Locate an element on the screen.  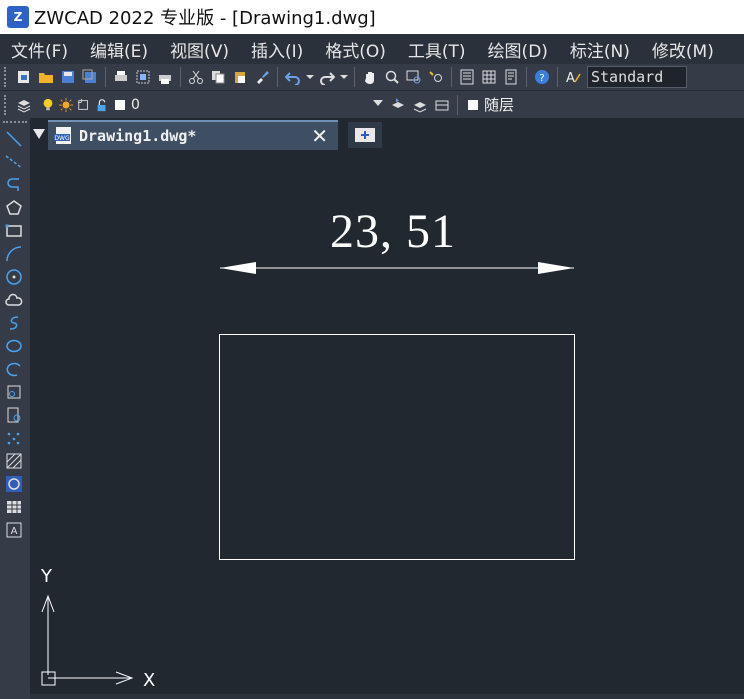
layout-tabs-strip is located at coordinates (387, 696).